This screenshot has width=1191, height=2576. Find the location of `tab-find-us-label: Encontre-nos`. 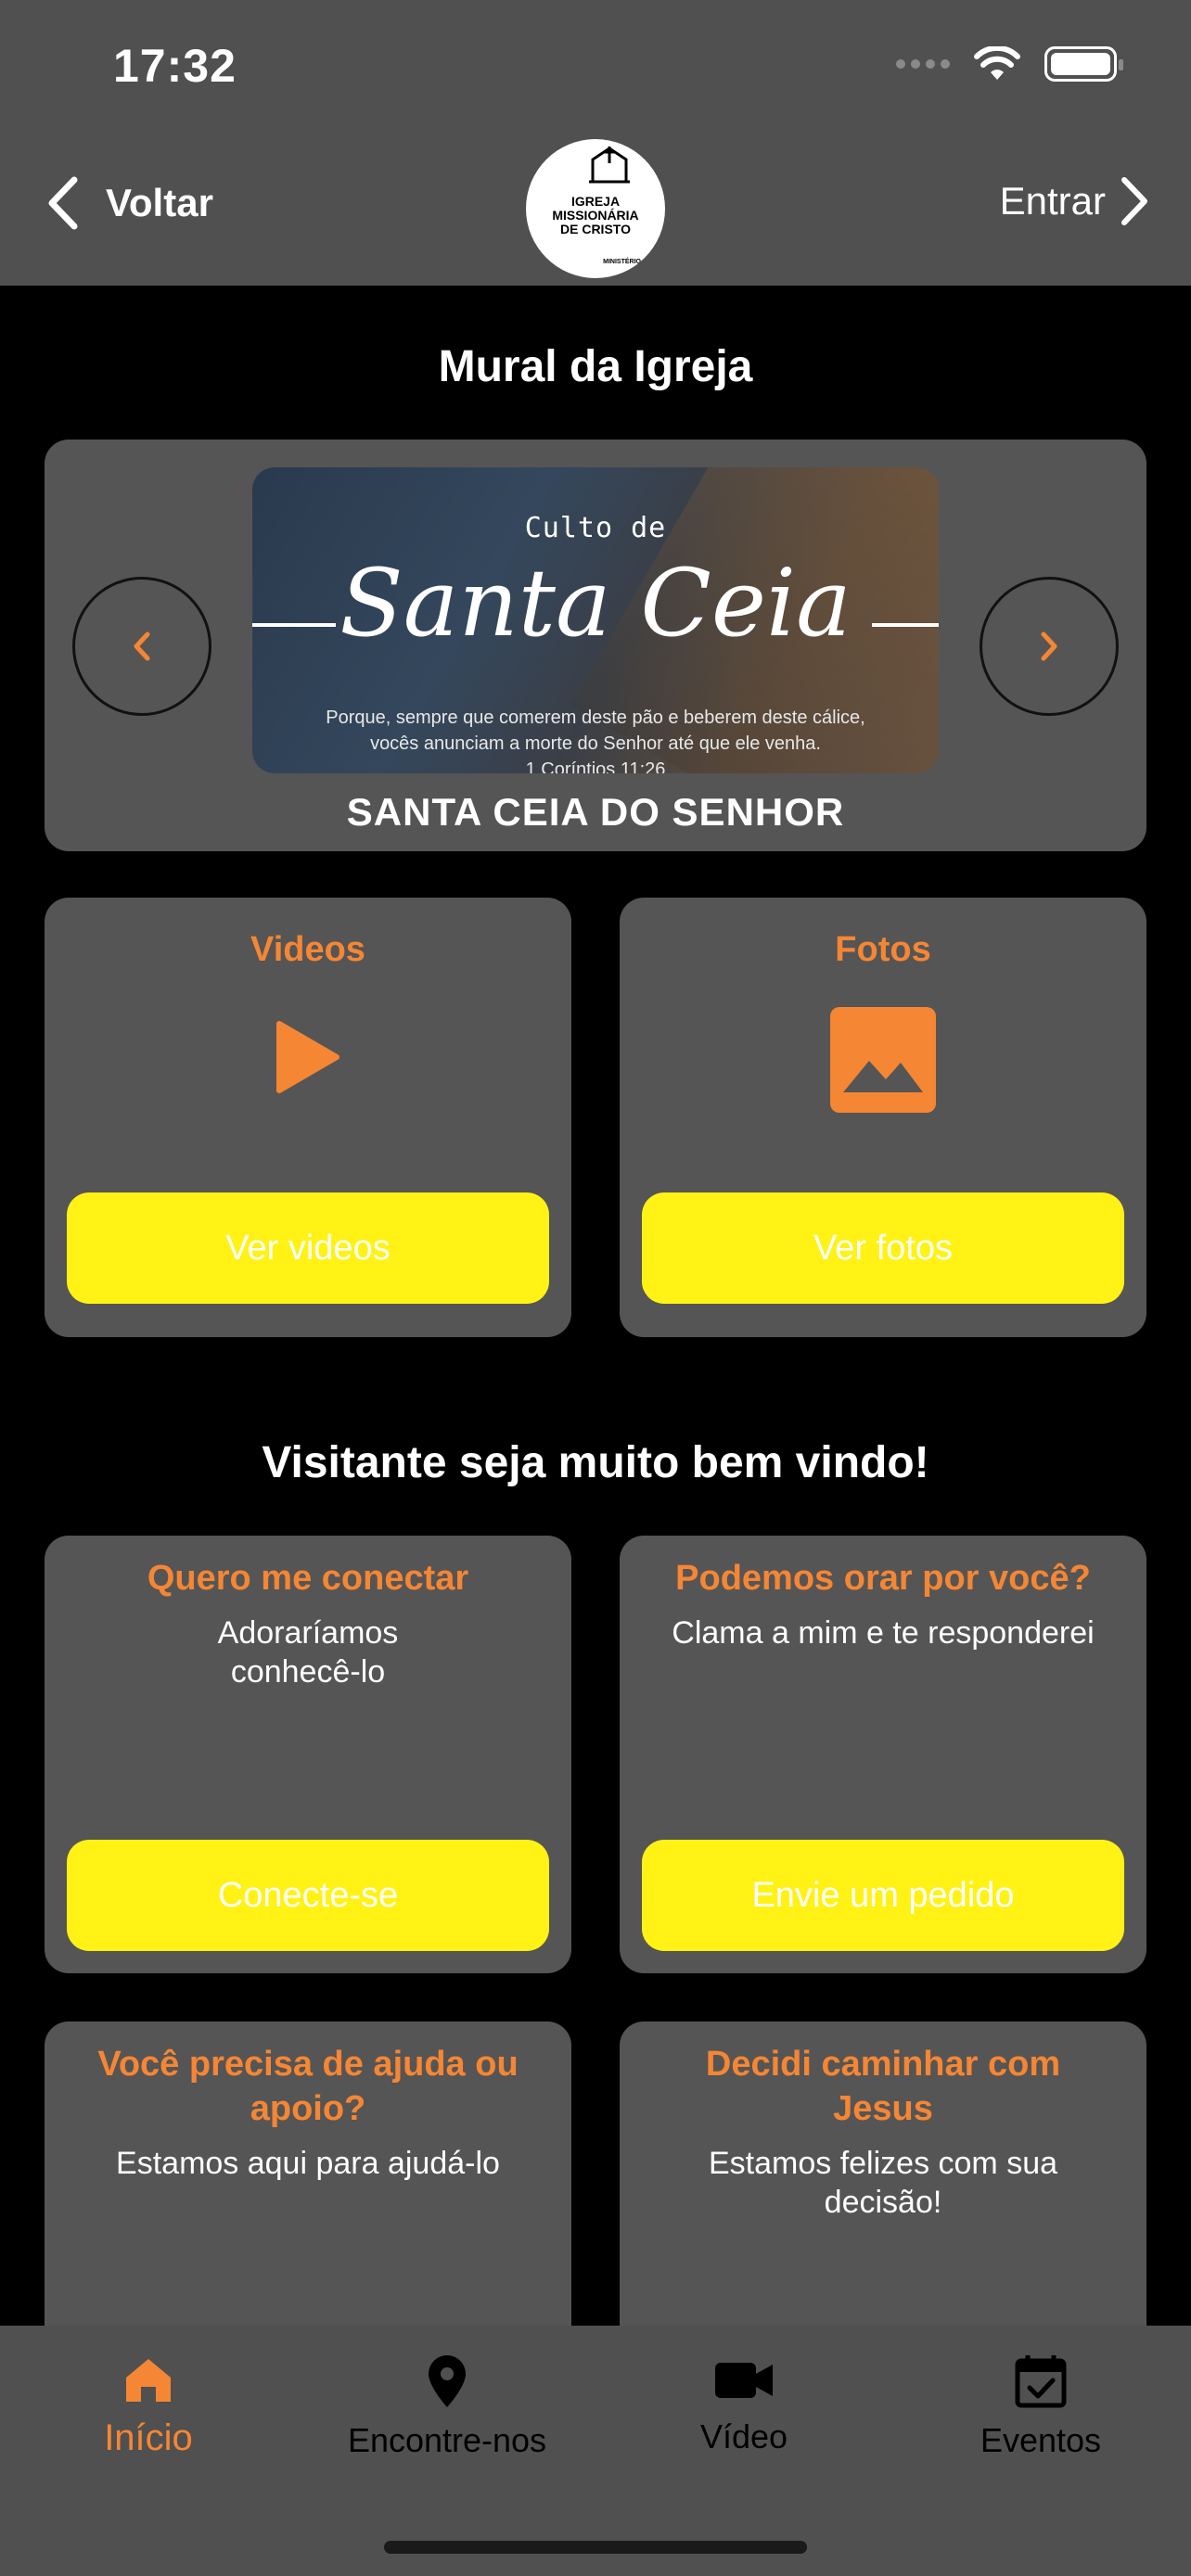

tab-find-us-label: Encontre-nos is located at coordinates (447, 2440).